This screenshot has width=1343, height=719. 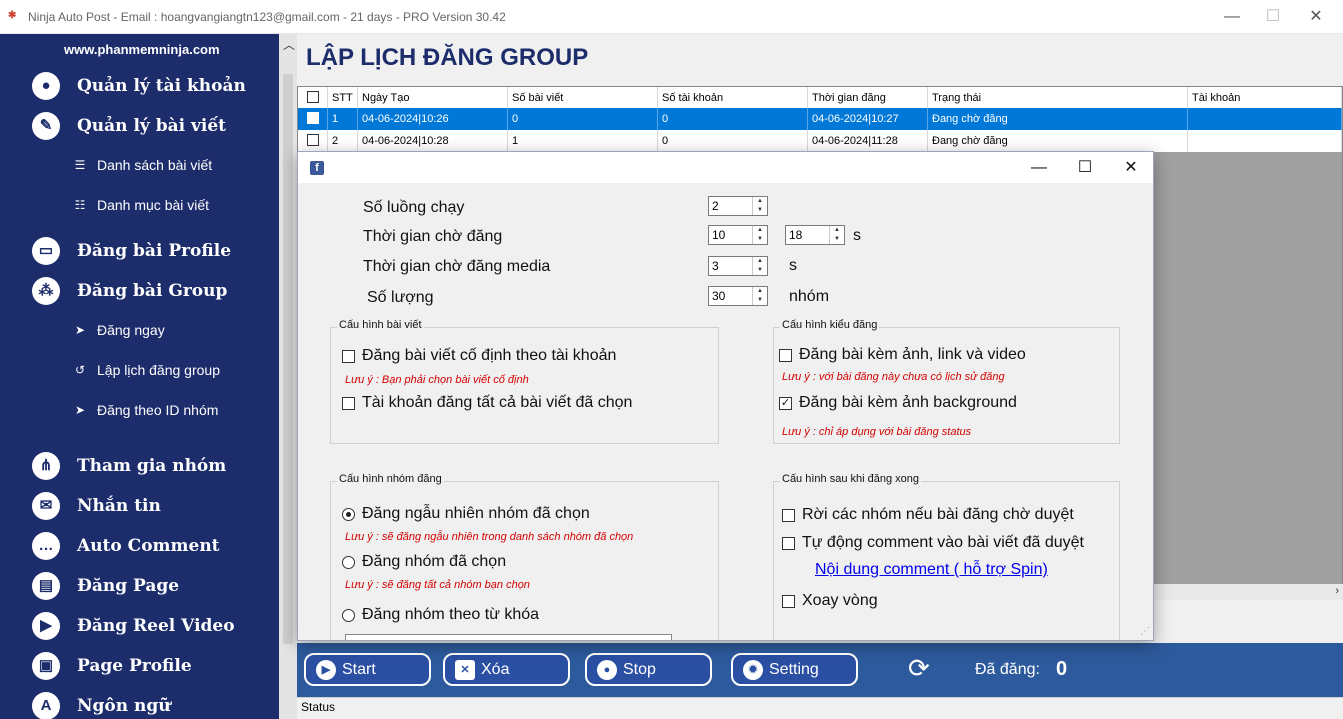 I want to click on sidebar-item-account-management: ● Quản lý tài khoản, so click(x=139, y=86).